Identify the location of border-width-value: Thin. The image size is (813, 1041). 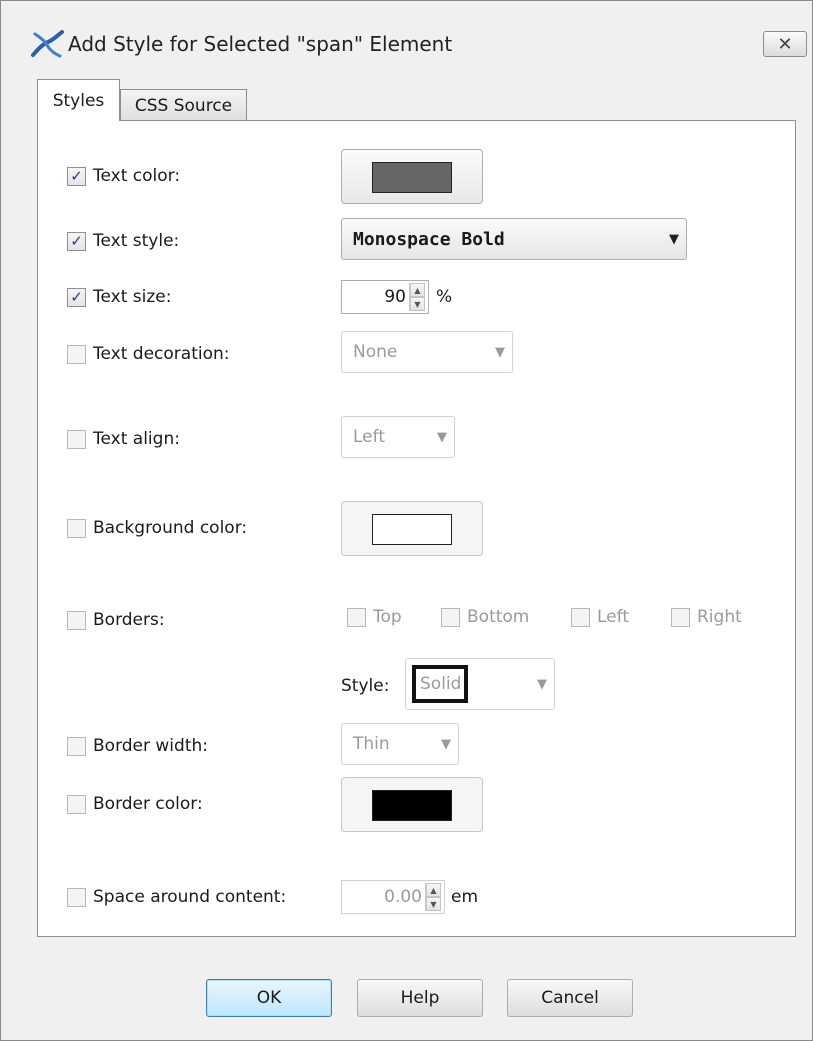
(371, 744).